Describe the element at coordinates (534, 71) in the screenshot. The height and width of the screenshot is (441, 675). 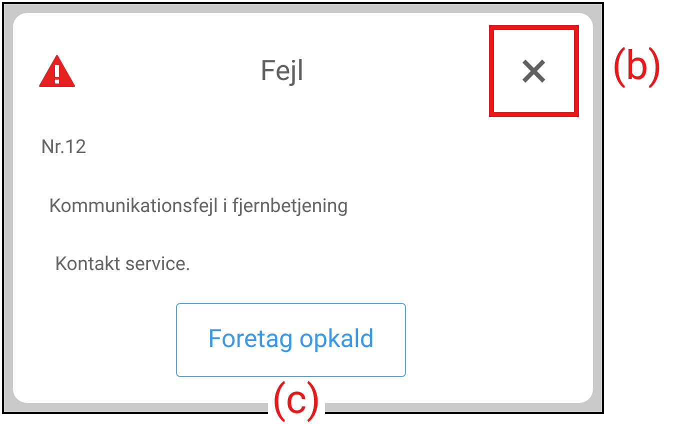
I see `close-button: ×` at that location.